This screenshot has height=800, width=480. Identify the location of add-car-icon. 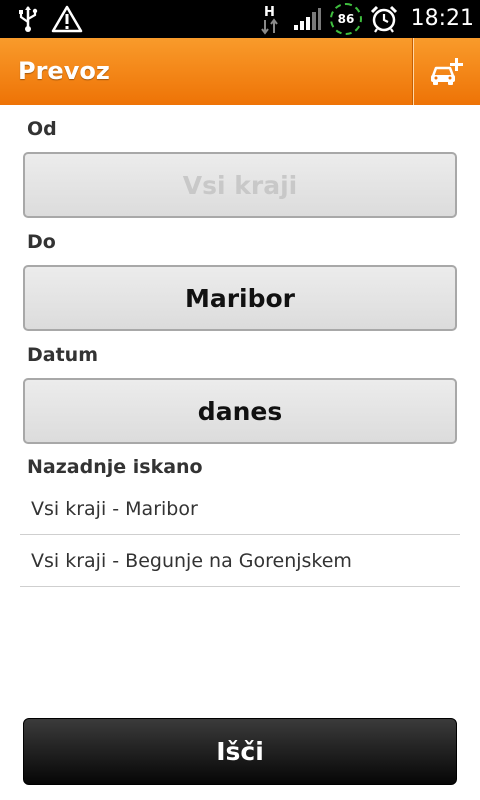
(447, 71).